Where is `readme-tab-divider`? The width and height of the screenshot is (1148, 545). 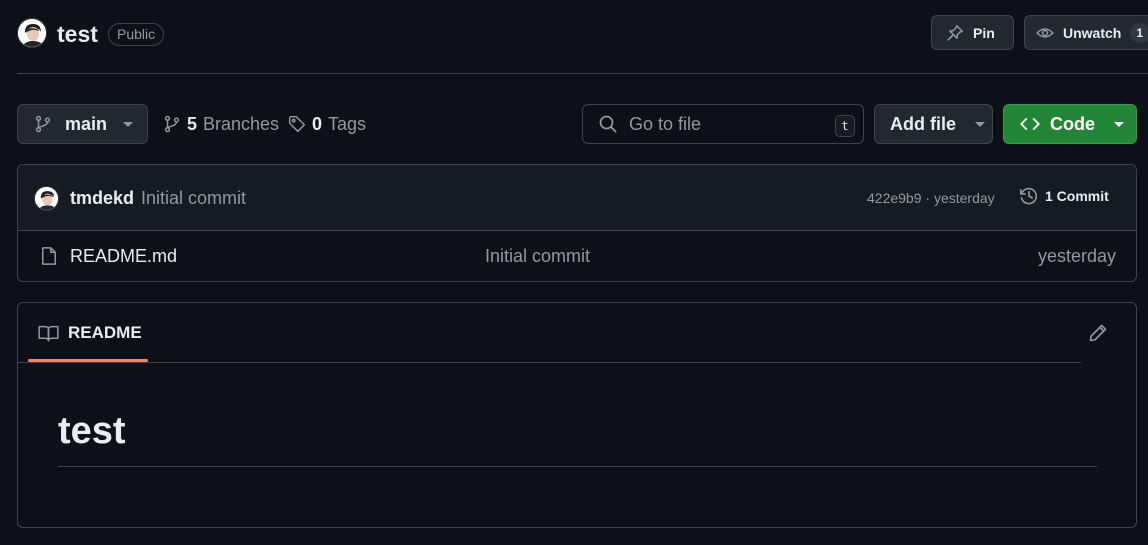
readme-tab-divider is located at coordinates (549, 362).